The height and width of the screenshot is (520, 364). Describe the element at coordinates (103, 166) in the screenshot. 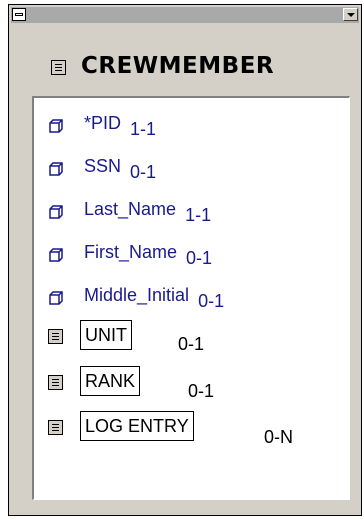

I see `attribute-name: SSN` at that location.